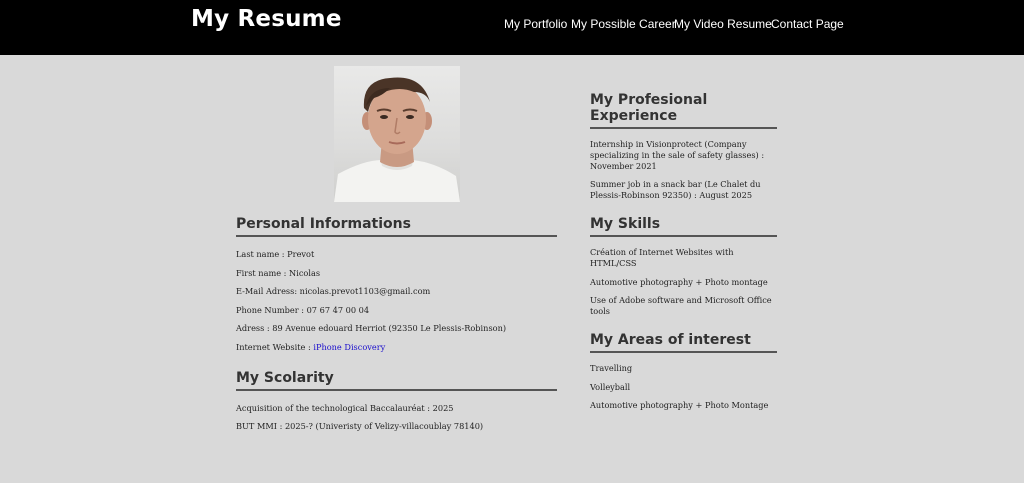 This screenshot has width=1024, height=483. Describe the element at coordinates (611, 368) in the screenshot. I see `interest-item: Travelling` at that location.